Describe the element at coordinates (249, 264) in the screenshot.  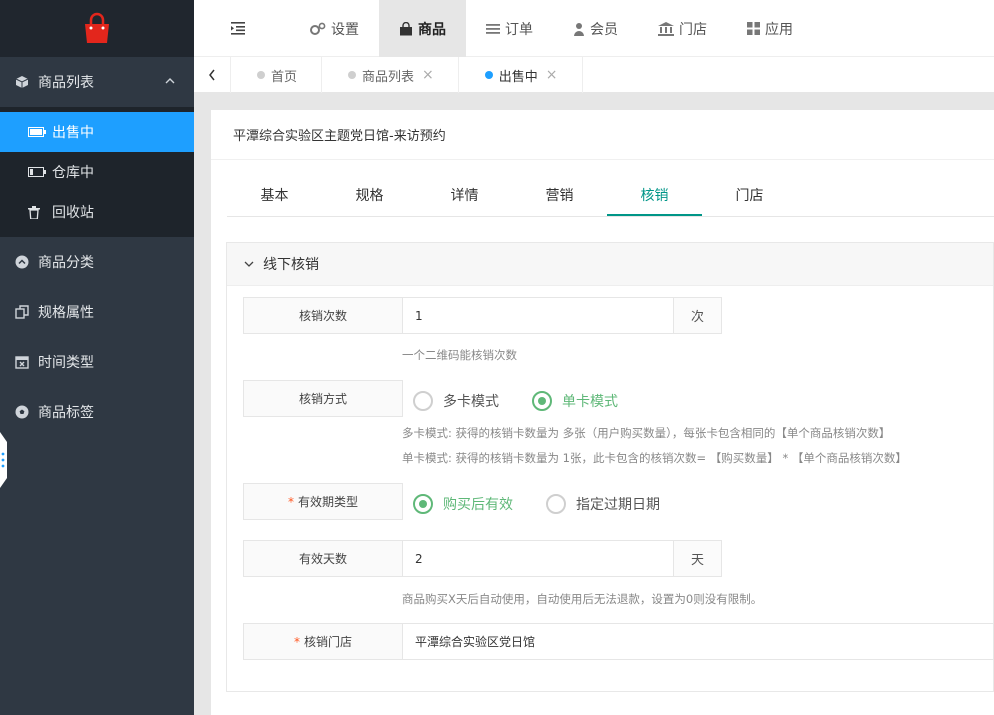
I see `chevron-down-icon` at that location.